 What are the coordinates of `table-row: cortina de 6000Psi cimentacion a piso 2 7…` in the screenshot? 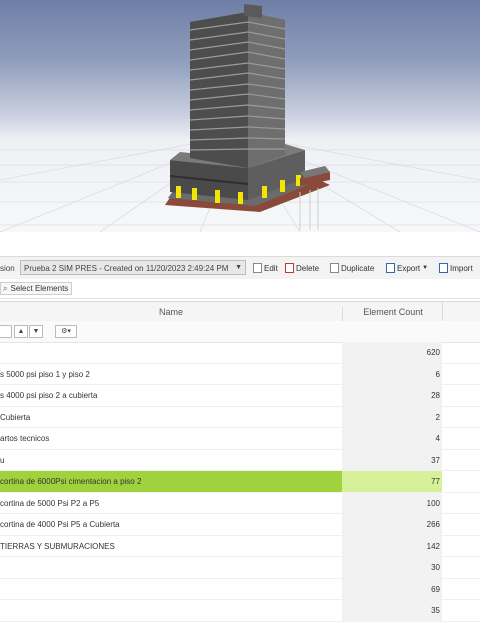 It's located at (240, 482).